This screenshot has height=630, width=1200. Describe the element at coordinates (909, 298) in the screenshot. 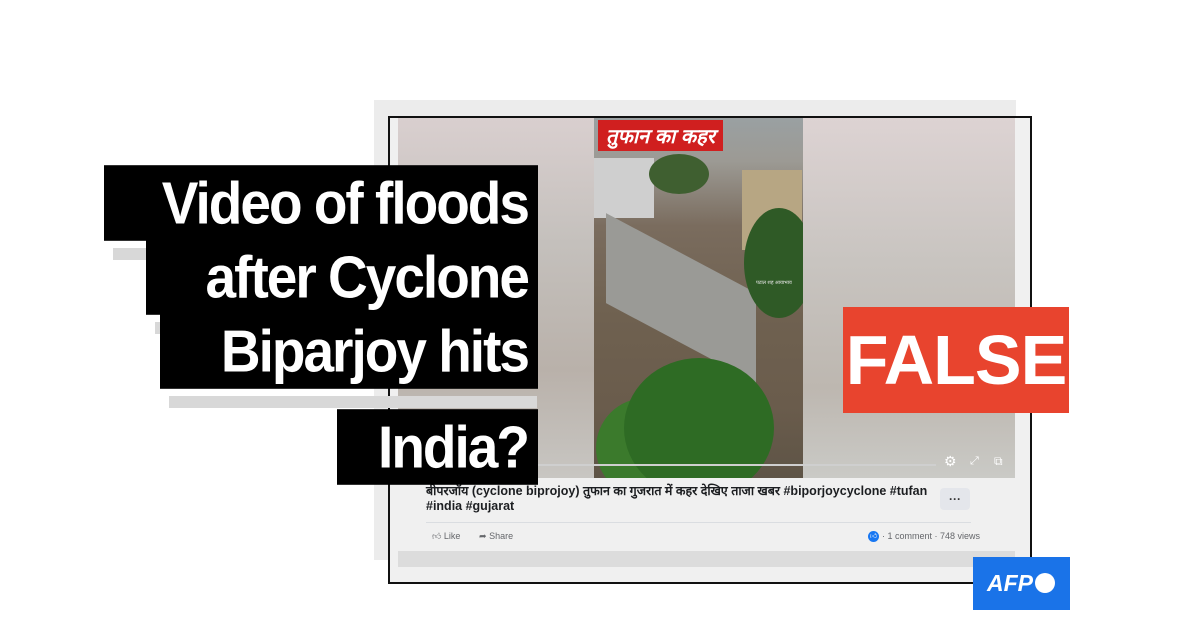

I see `video-blur-right` at that location.